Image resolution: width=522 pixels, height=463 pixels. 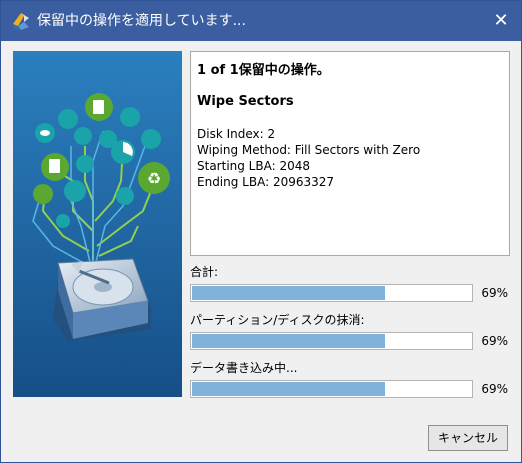 What do you see at coordinates (501, 21) in the screenshot?
I see `close-icon: ✕` at bounding box center [501, 21].